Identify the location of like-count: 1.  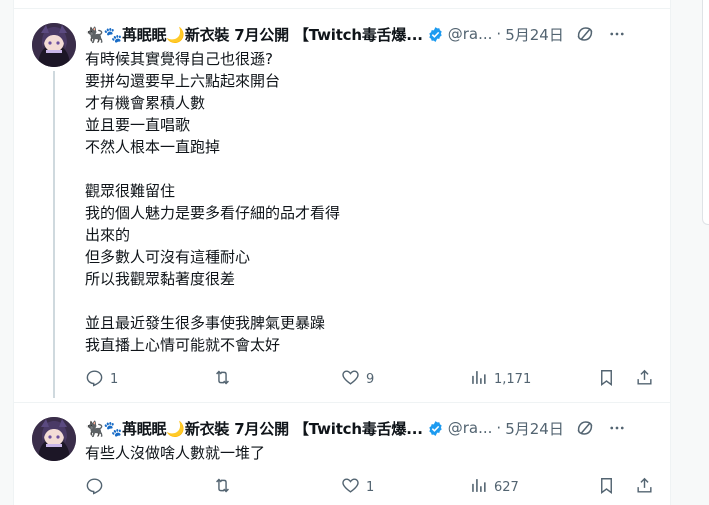
(370, 487).